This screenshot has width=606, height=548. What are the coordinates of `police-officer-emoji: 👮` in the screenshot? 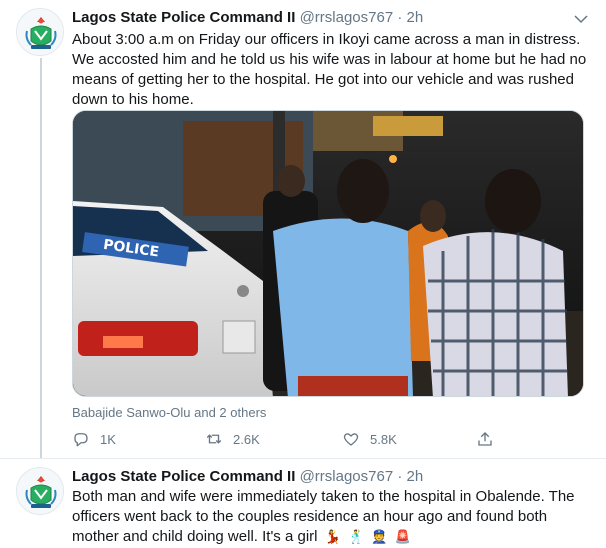 It's located at (379, 536).